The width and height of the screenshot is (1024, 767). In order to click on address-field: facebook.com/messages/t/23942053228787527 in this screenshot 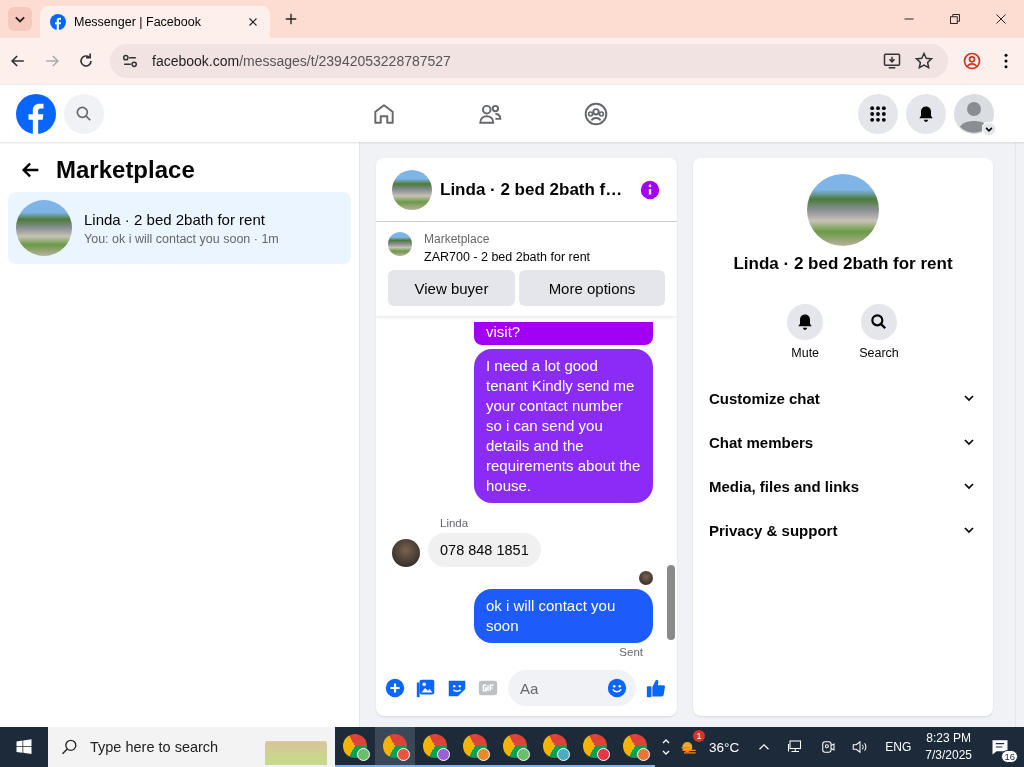, I will do `click(529, 61)`.